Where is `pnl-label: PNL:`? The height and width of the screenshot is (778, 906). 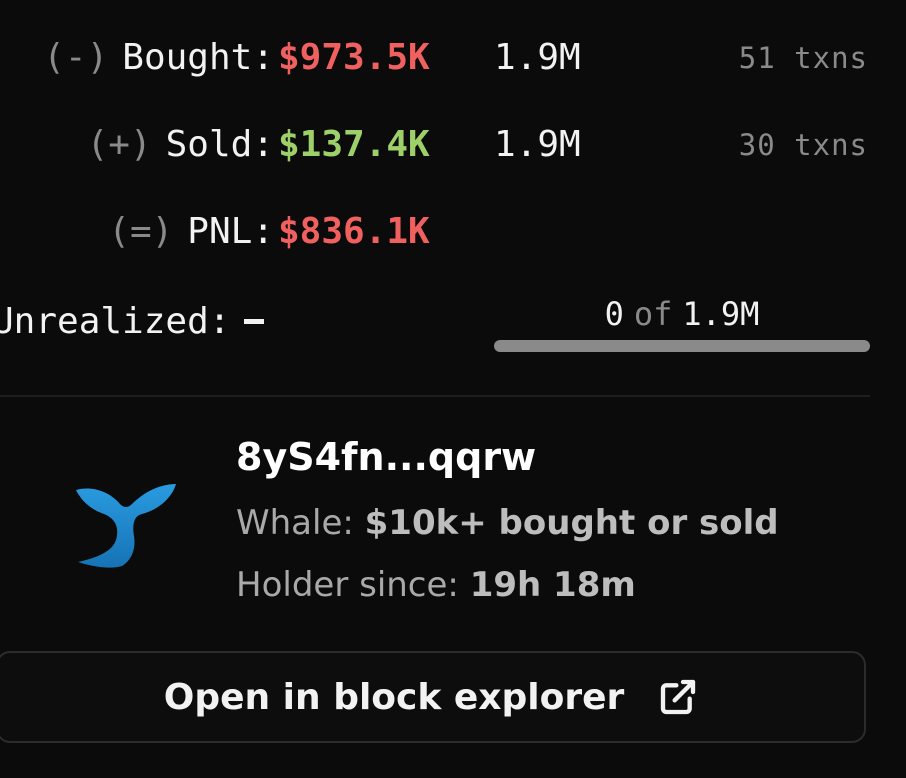 pnl-label: PNL: is located at coordinates (230, 231).